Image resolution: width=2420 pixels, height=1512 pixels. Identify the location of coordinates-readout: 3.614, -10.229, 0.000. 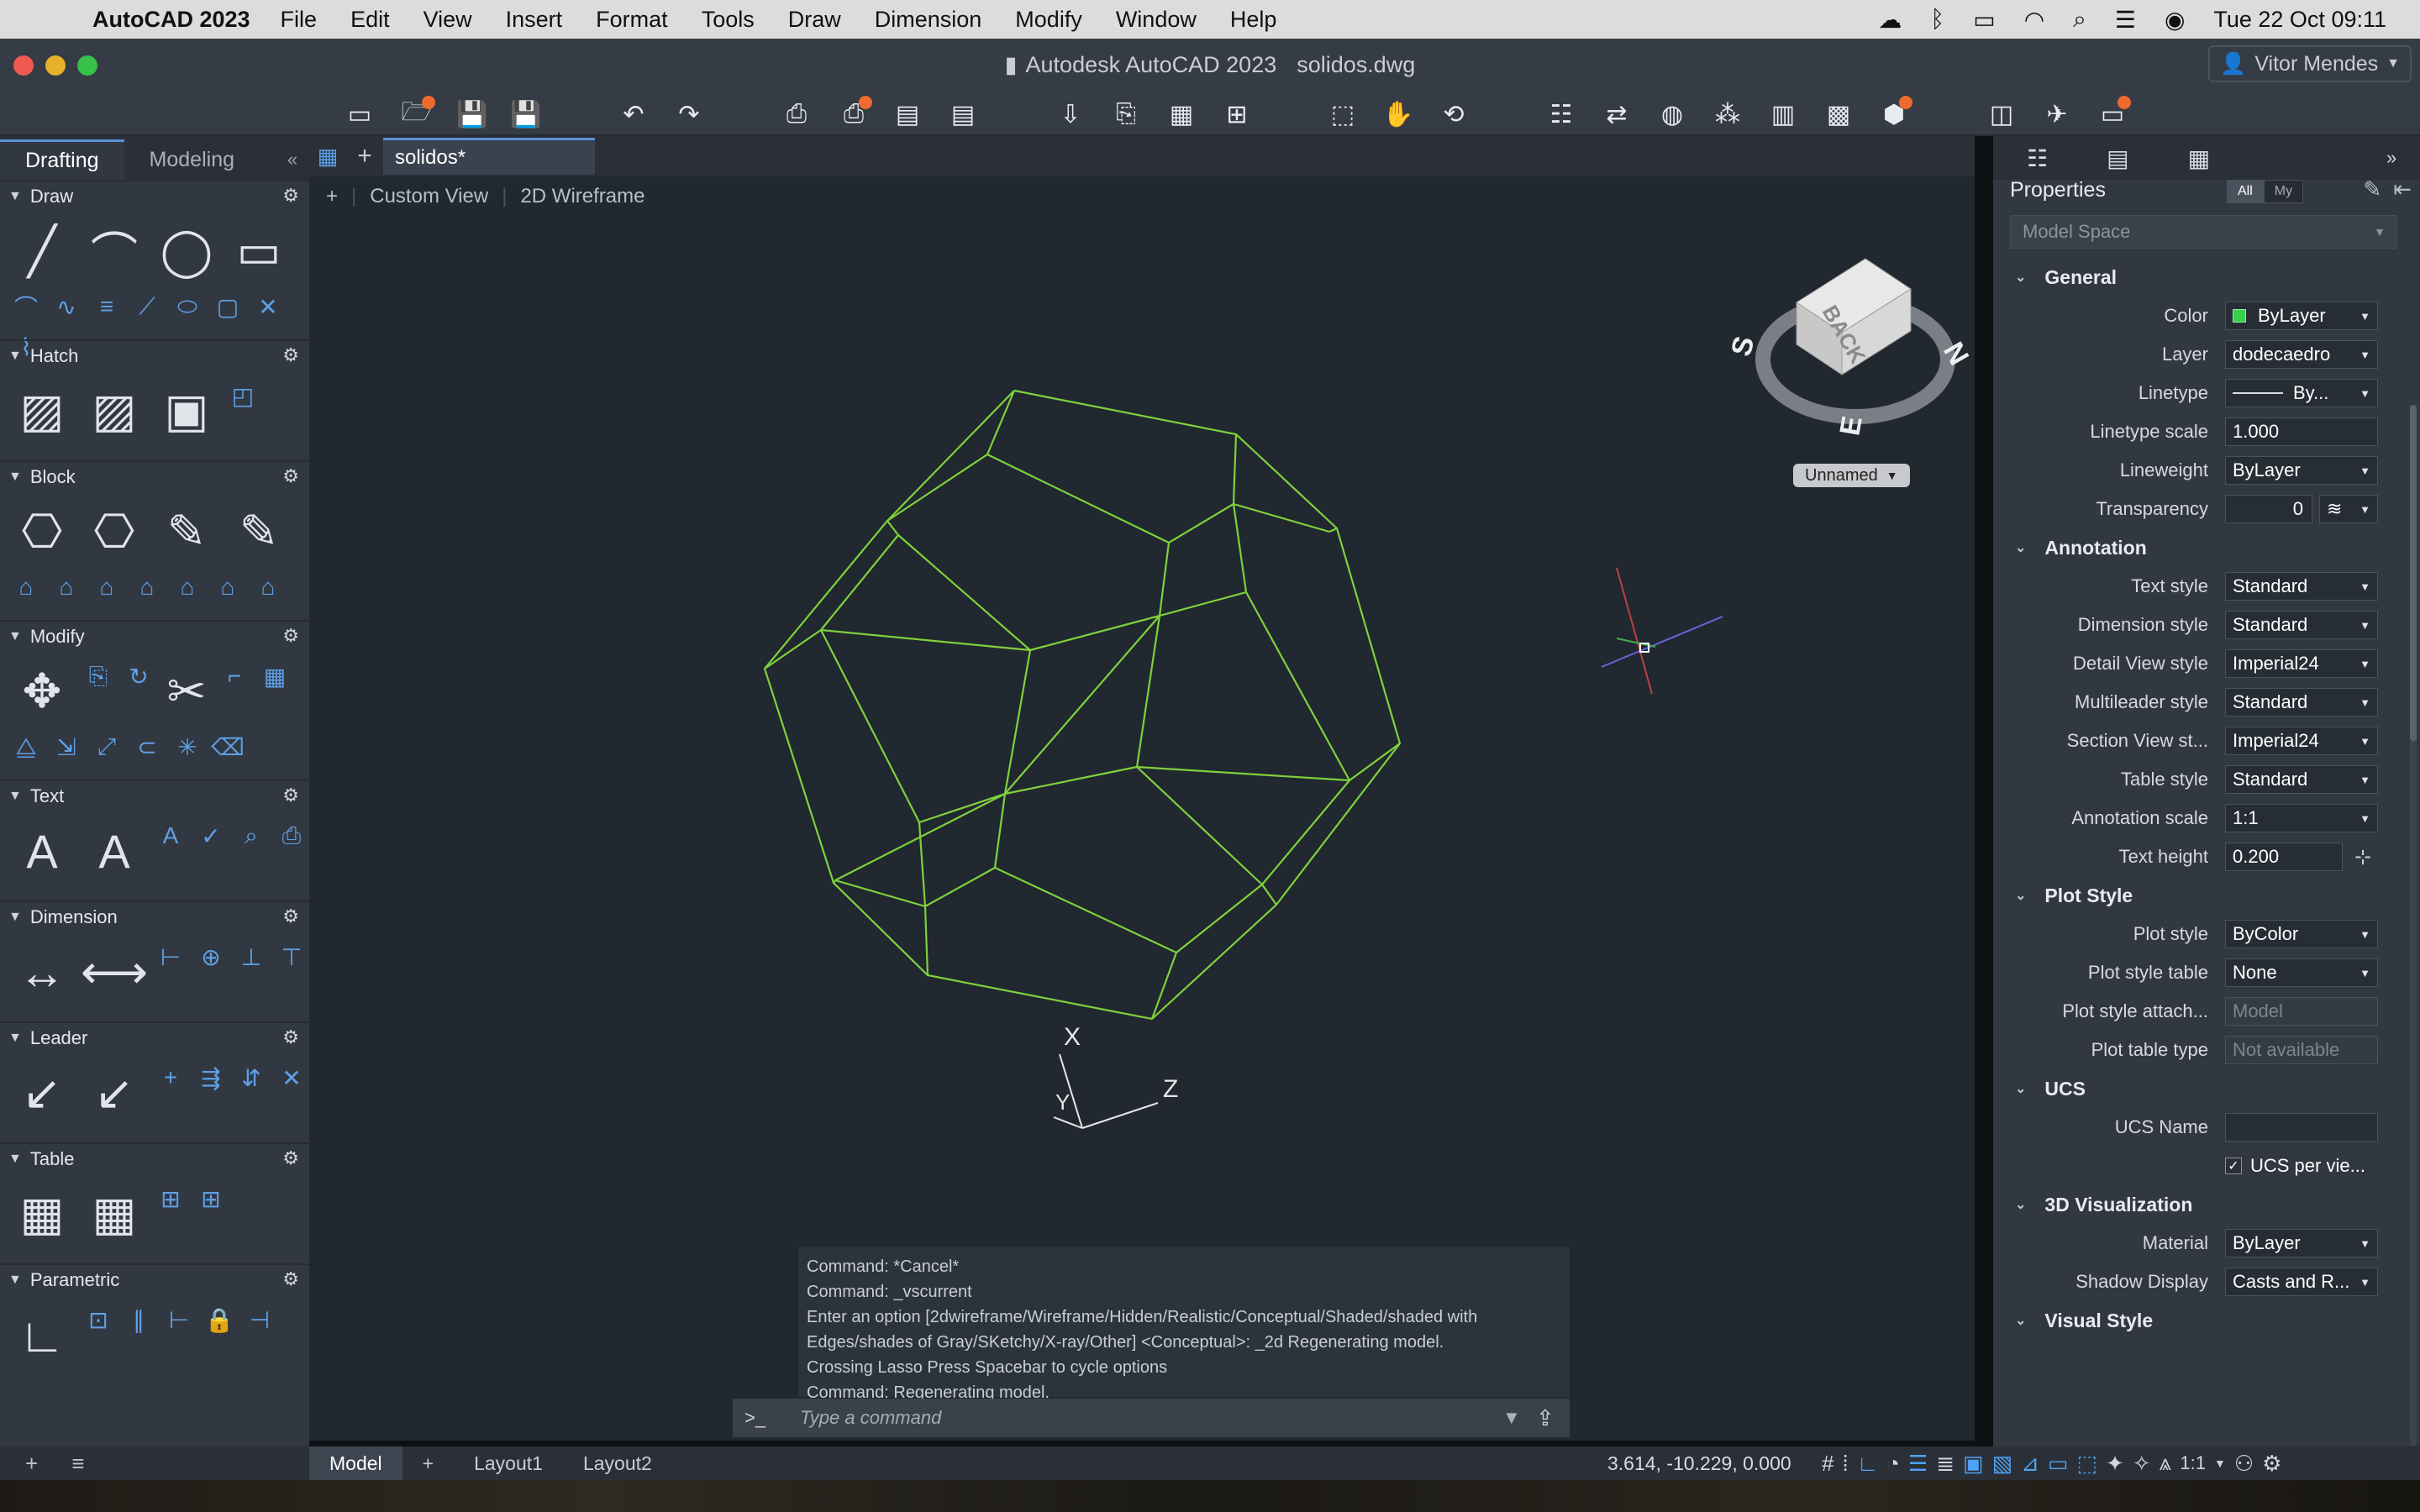
(1699, 1463).